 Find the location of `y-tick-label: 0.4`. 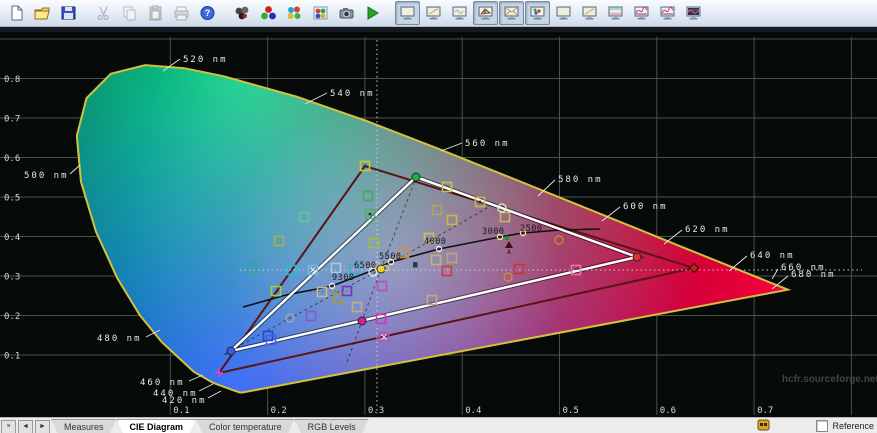

y-tick-label: 0.4 is located at coordinates (12, 238).